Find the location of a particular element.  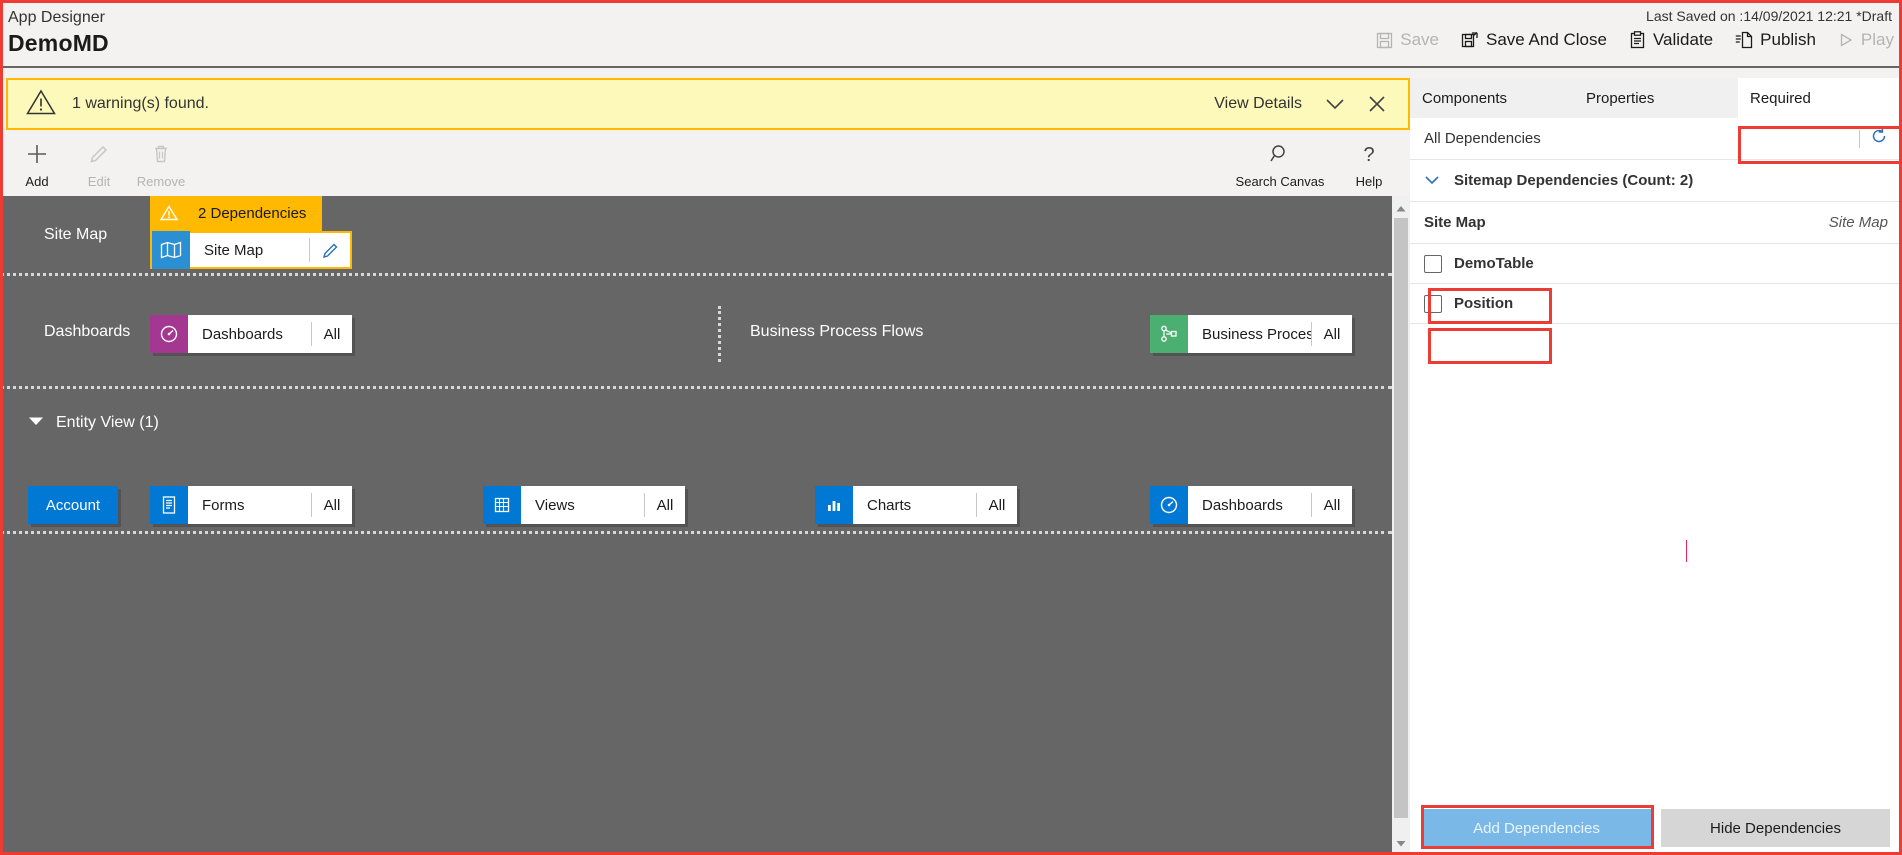

dependency-list-header: Site Map Site Map is located at coordinates (1656, 223).